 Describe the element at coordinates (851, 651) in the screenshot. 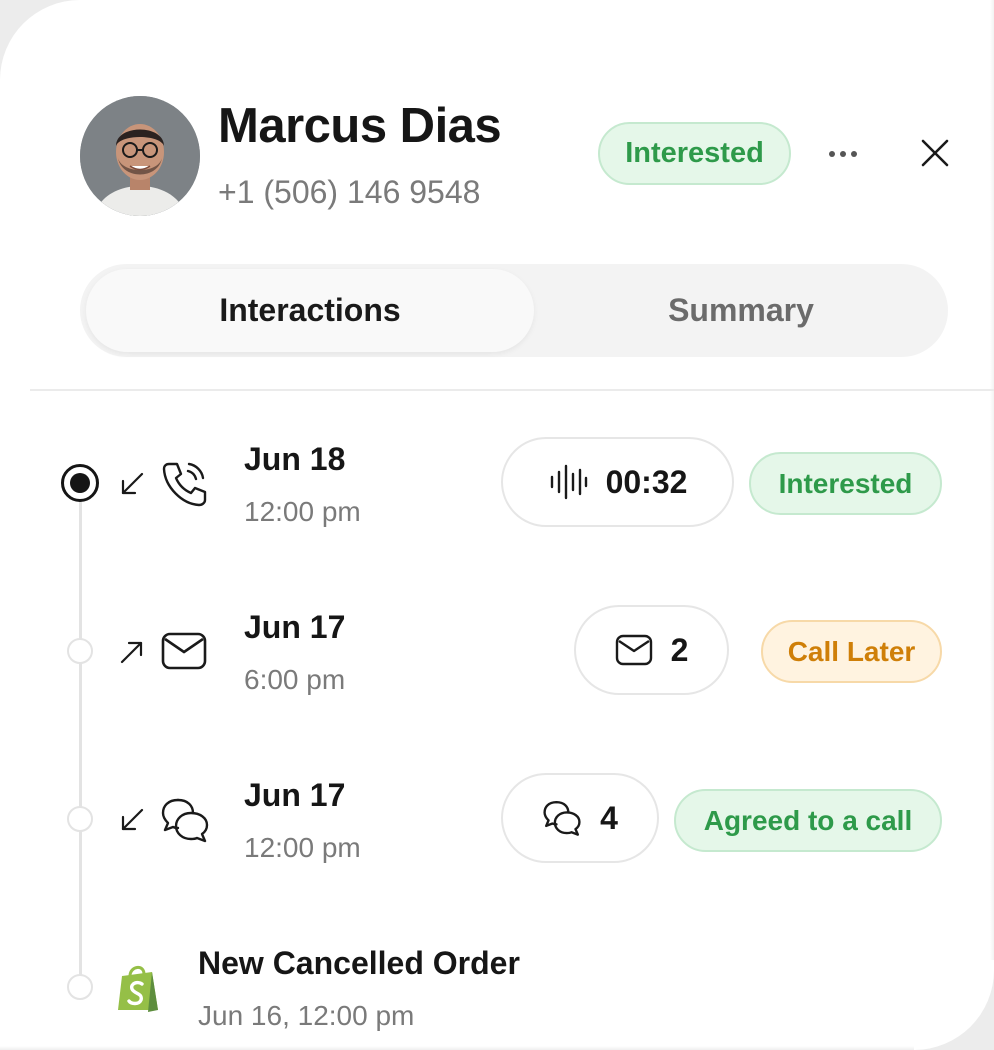

I see `interaction-status-badge: Call Later` at that location.